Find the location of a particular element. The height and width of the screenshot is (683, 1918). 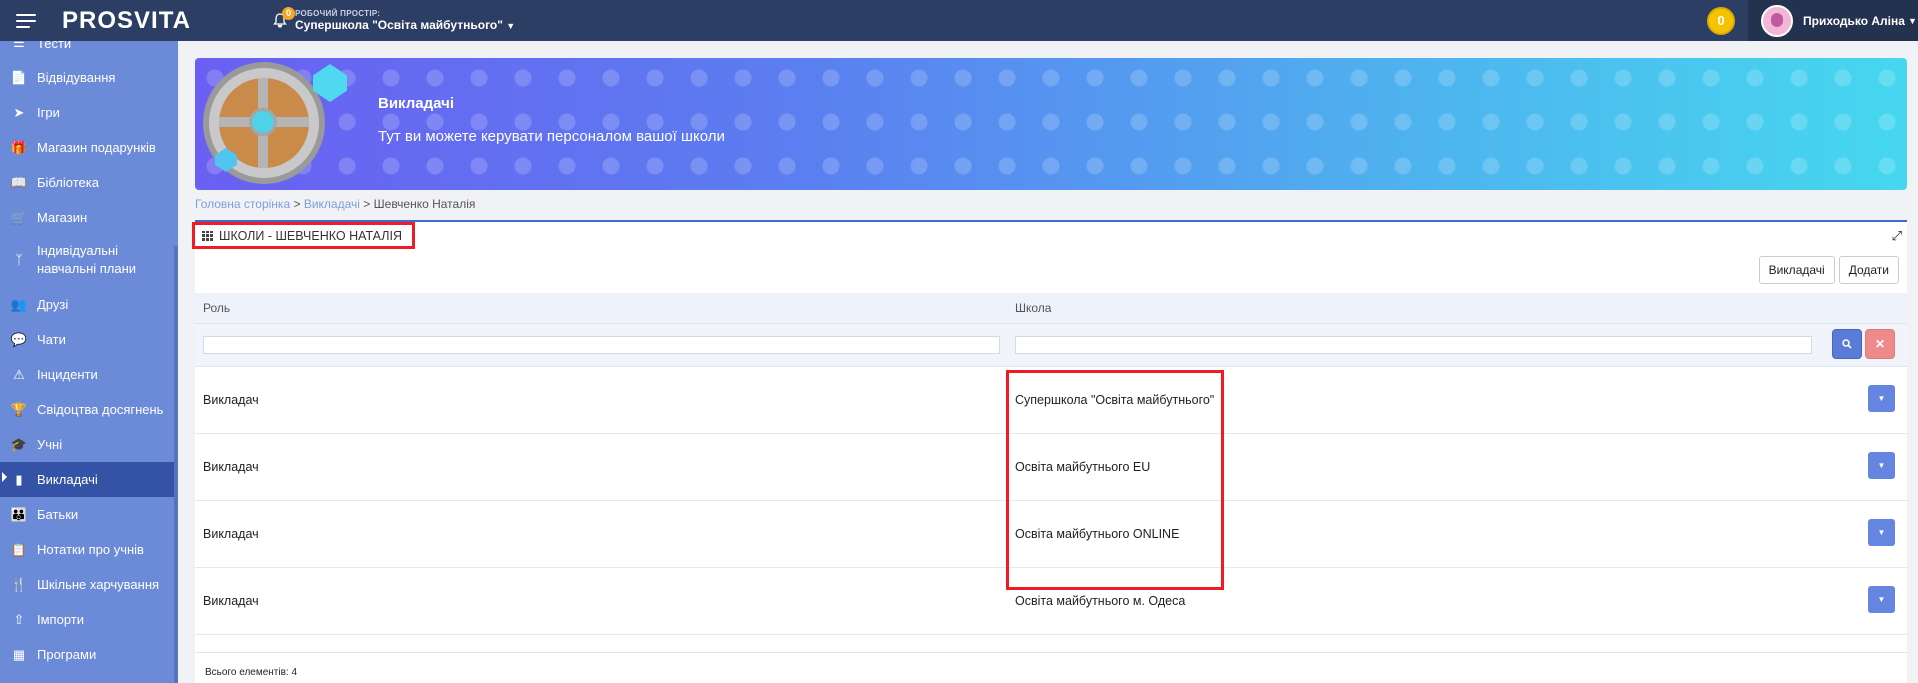

sidebar-item-programs: ▦ Програми is located at coordinates (89, 654).